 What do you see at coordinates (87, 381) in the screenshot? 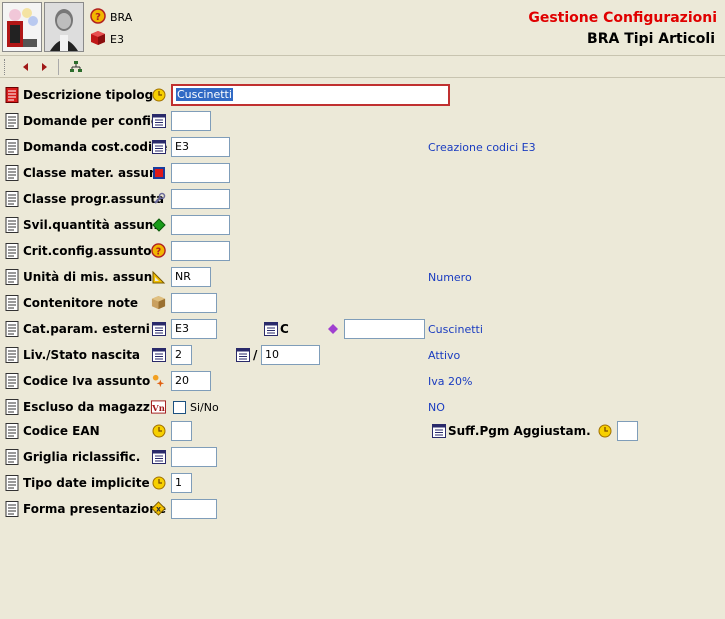
I see `field-label-codice-iva-assunto: Codice Iva assunto` at bounding box center [87, 381].